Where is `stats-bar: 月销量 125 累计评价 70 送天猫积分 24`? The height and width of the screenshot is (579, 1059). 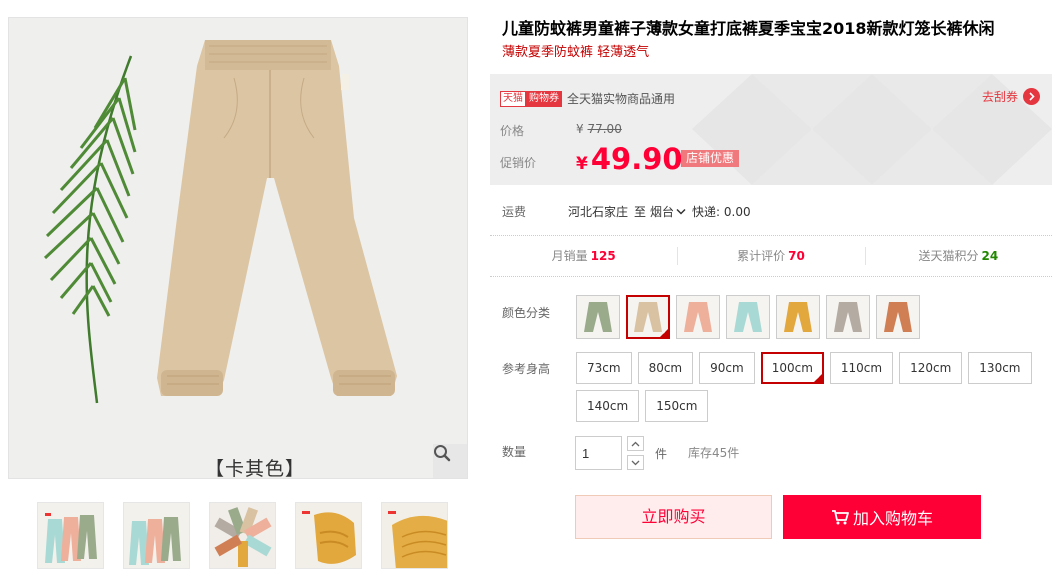 stats-bar: 月销量 125 累计评价 70 送天猫积分 24 is located at coordinates (771, 256).